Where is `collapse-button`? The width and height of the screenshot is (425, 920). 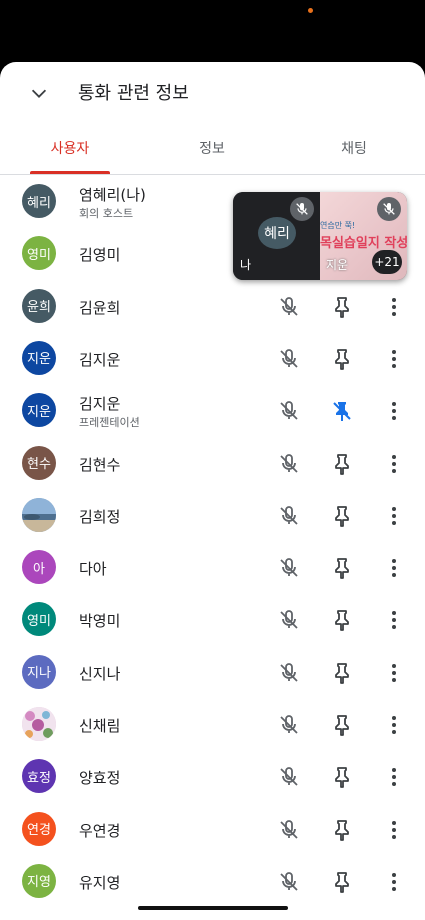 collapse-button is located at coordinates (39, 93).